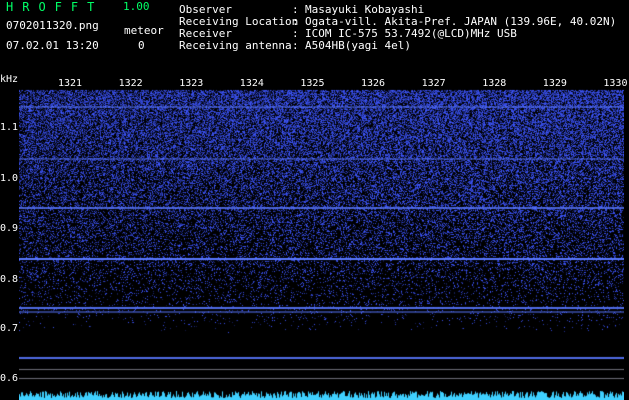 Image resolution: width=629 pixels, height=400 pixels. I want to click on y-tick-label: 0.7, so click(9, 328).